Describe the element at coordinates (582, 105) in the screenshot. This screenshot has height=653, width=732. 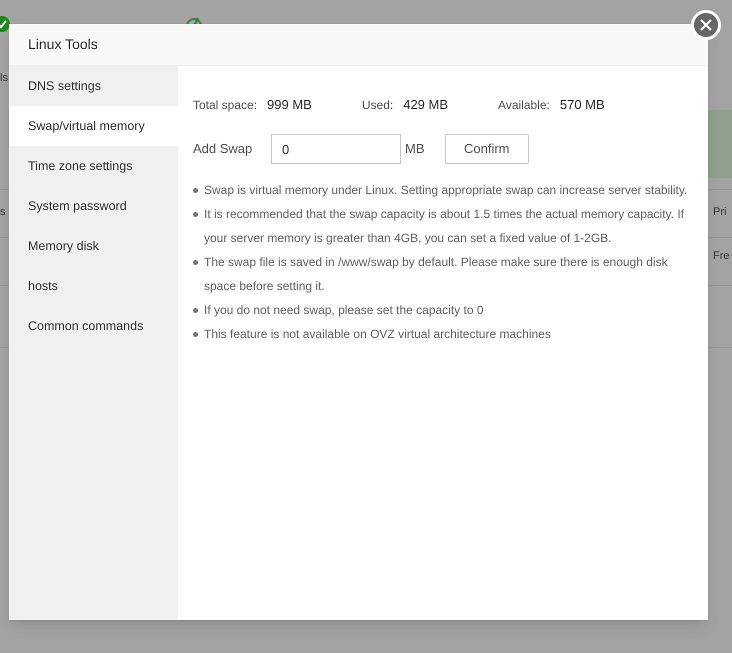
I see `stat-value: 570 MB` at that location.